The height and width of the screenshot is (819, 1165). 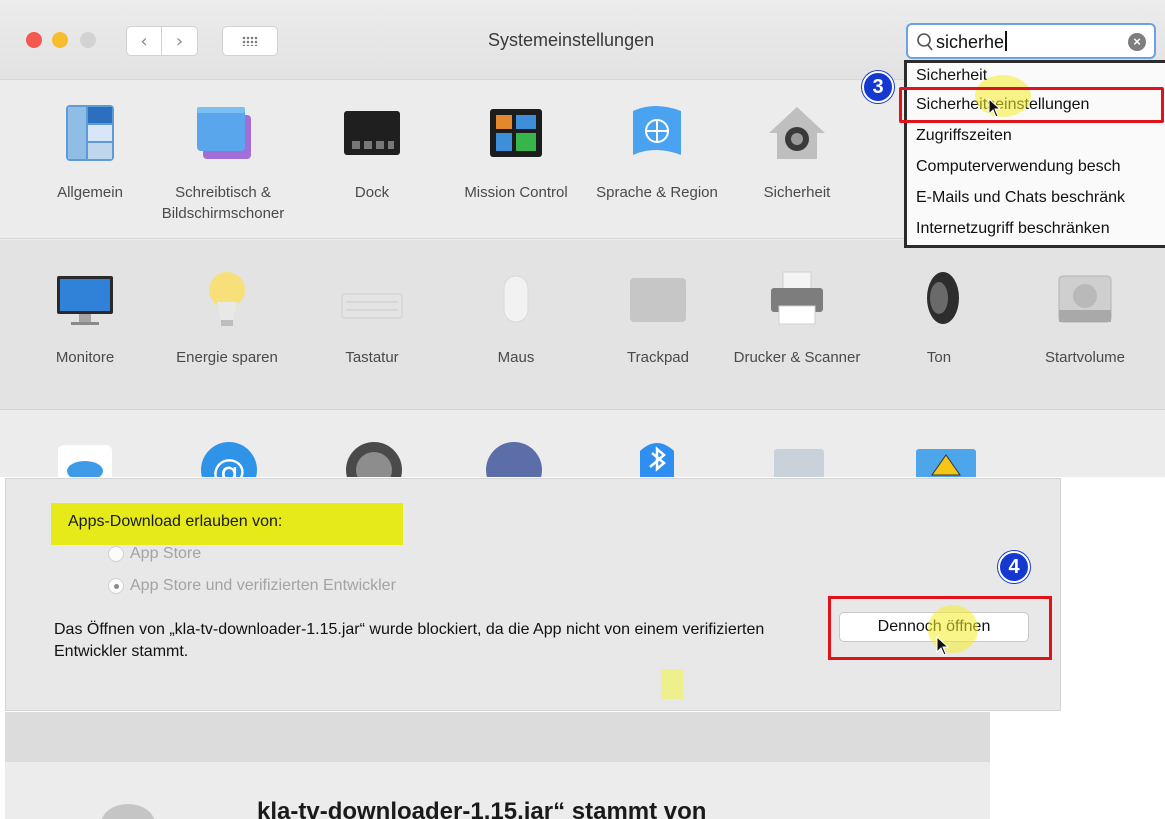 What do you see at coordinates (60, 40) in the screenshot?
I see `minimize-window-button` at bounding box center [60, 40].